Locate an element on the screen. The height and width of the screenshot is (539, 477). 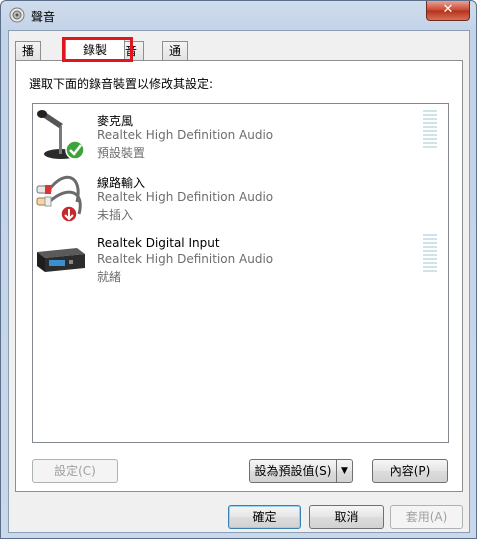
microphone-icon is located at coordinates (61, 135).